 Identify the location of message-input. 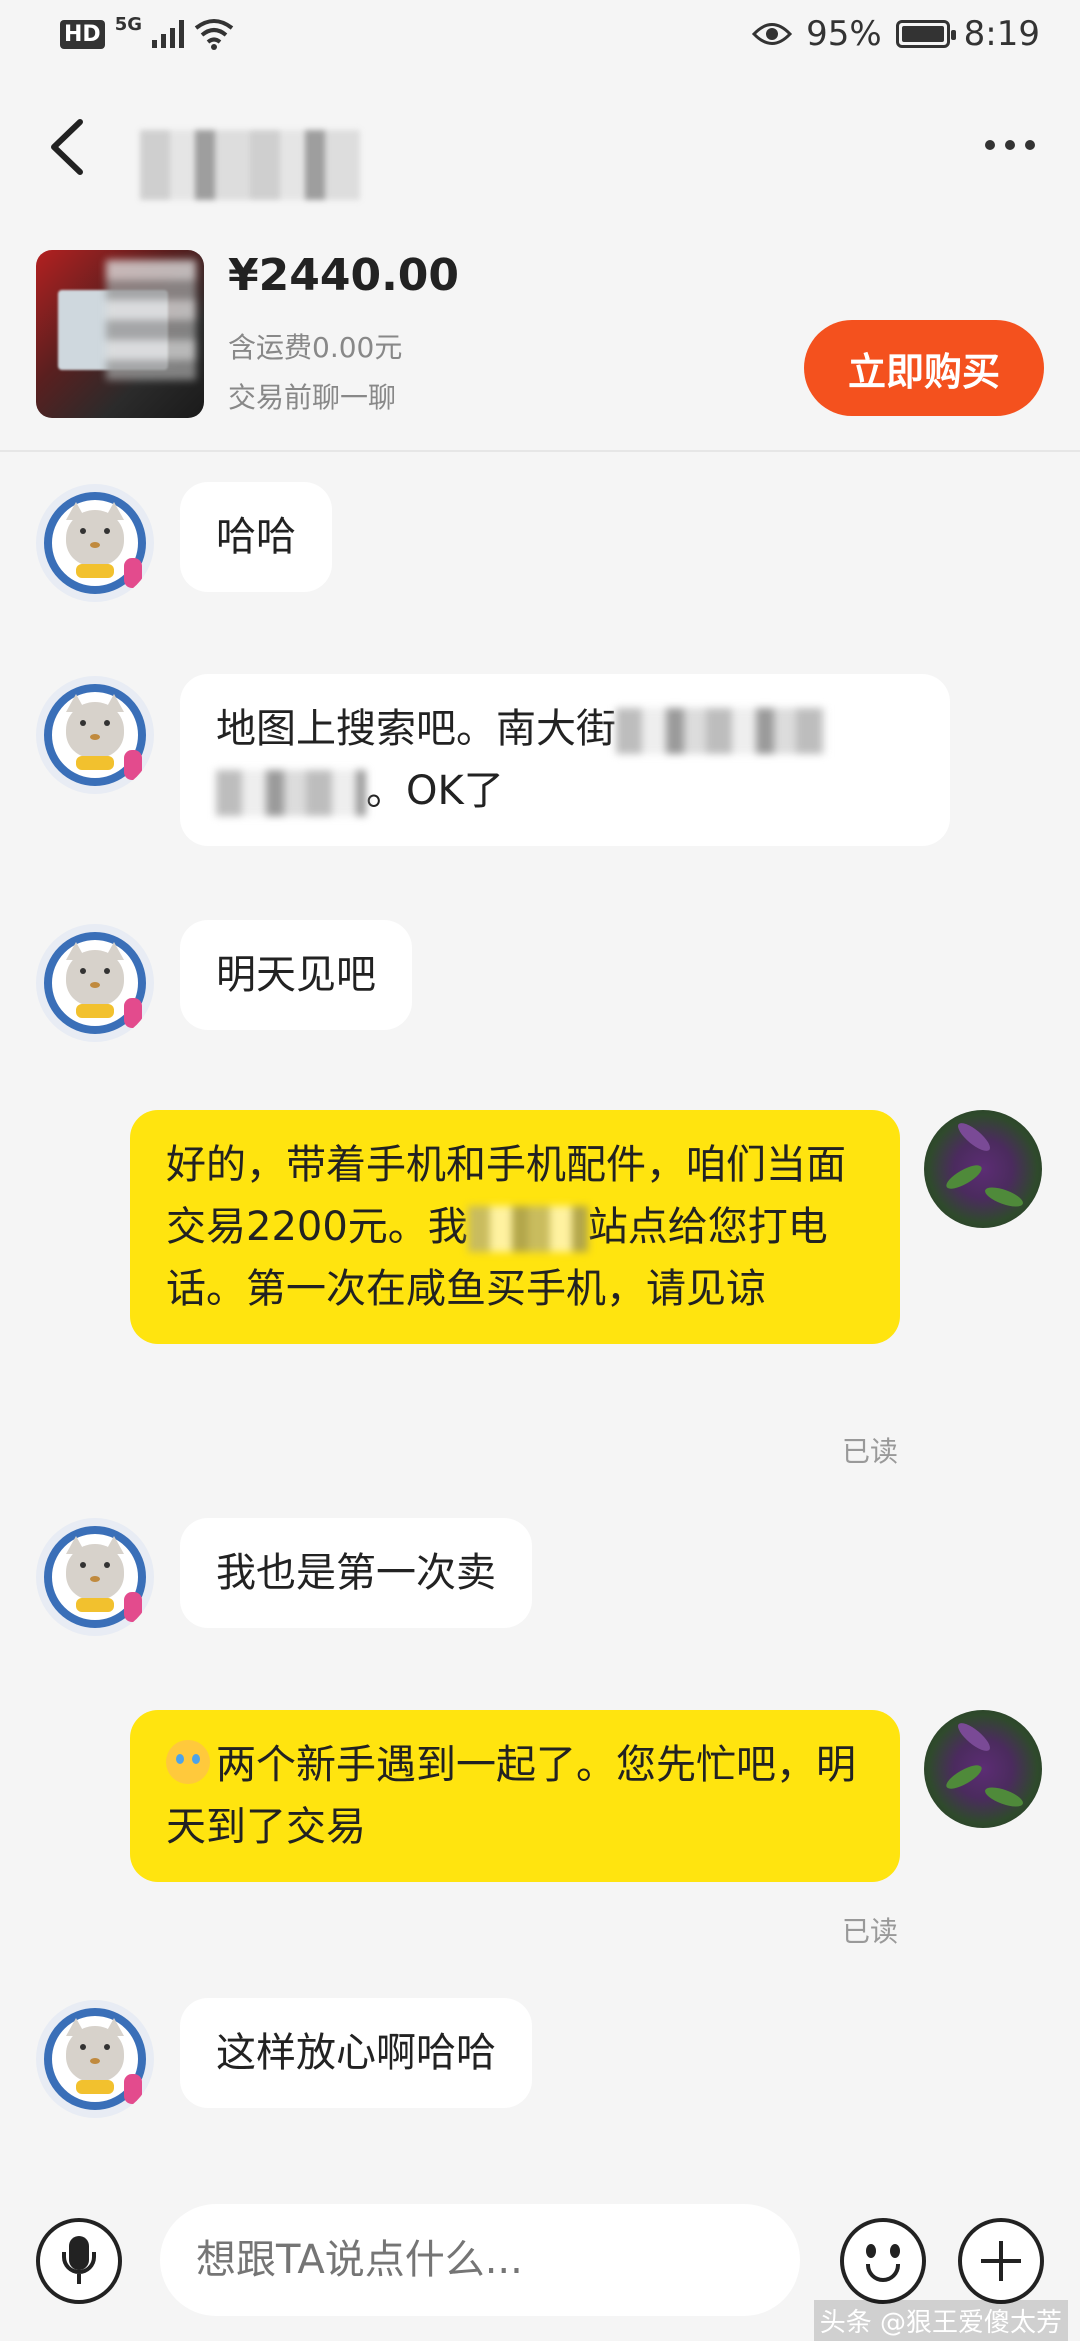
(480, 2260).